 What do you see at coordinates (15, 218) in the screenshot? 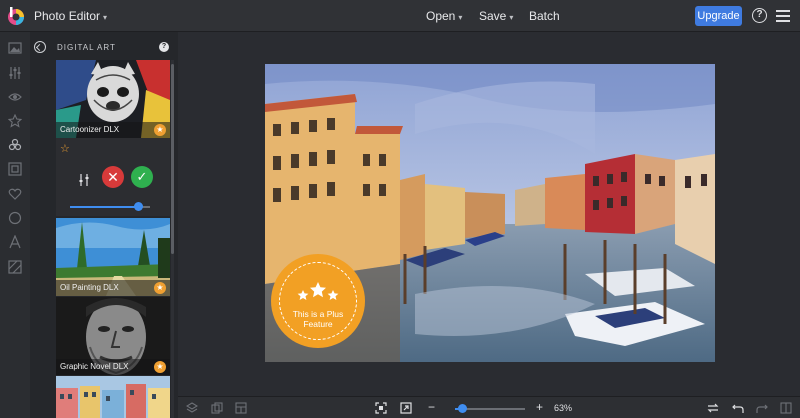
I see `shape-icon` at bounding box center [15, 218].